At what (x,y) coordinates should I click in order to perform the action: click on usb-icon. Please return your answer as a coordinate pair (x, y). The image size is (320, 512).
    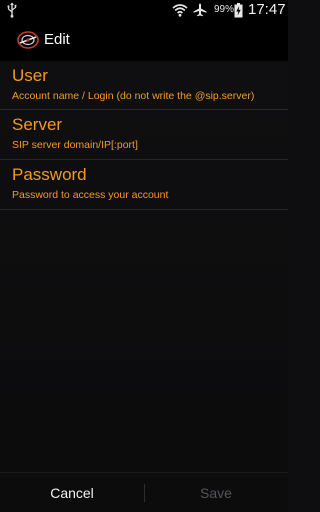
    Looking at the image, I should click on (12, 10).